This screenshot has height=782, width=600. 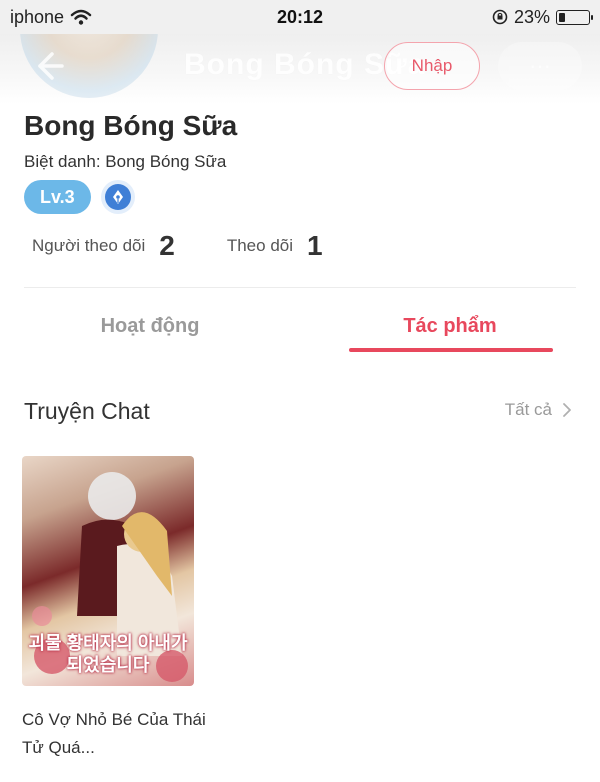 What do you see at coordinates (65, 161) in the screenshot?
I see `nickname-label: Biệt danh:` at bounding box center [65, 161].